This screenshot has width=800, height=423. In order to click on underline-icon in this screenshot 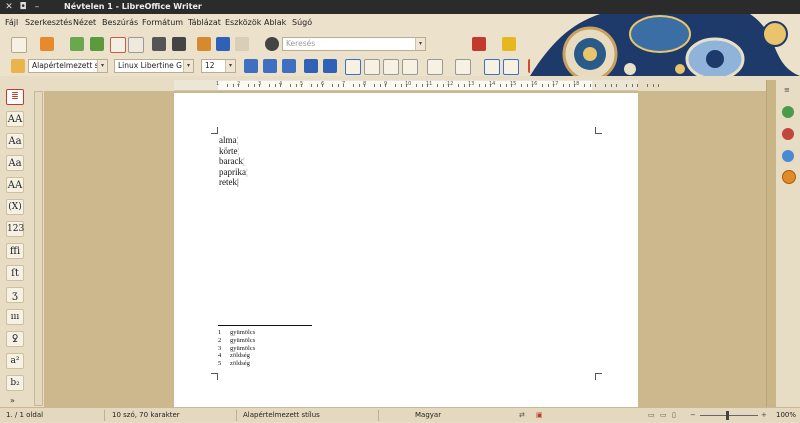, I will do `click(289, 66)`.